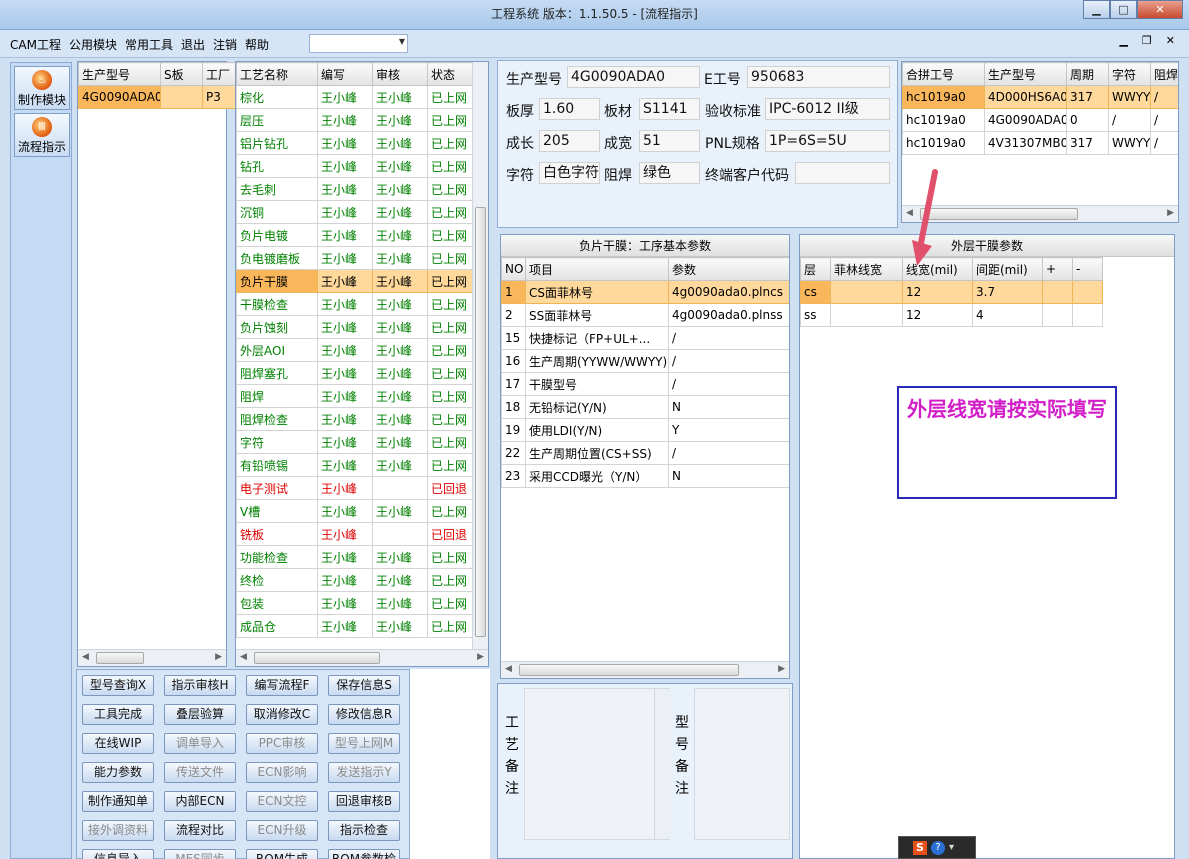 This screenshot has width=1189, height=859. Describe the element at coordinates (742, 764) in the screenshot. I see `model-remark-field` at that location.